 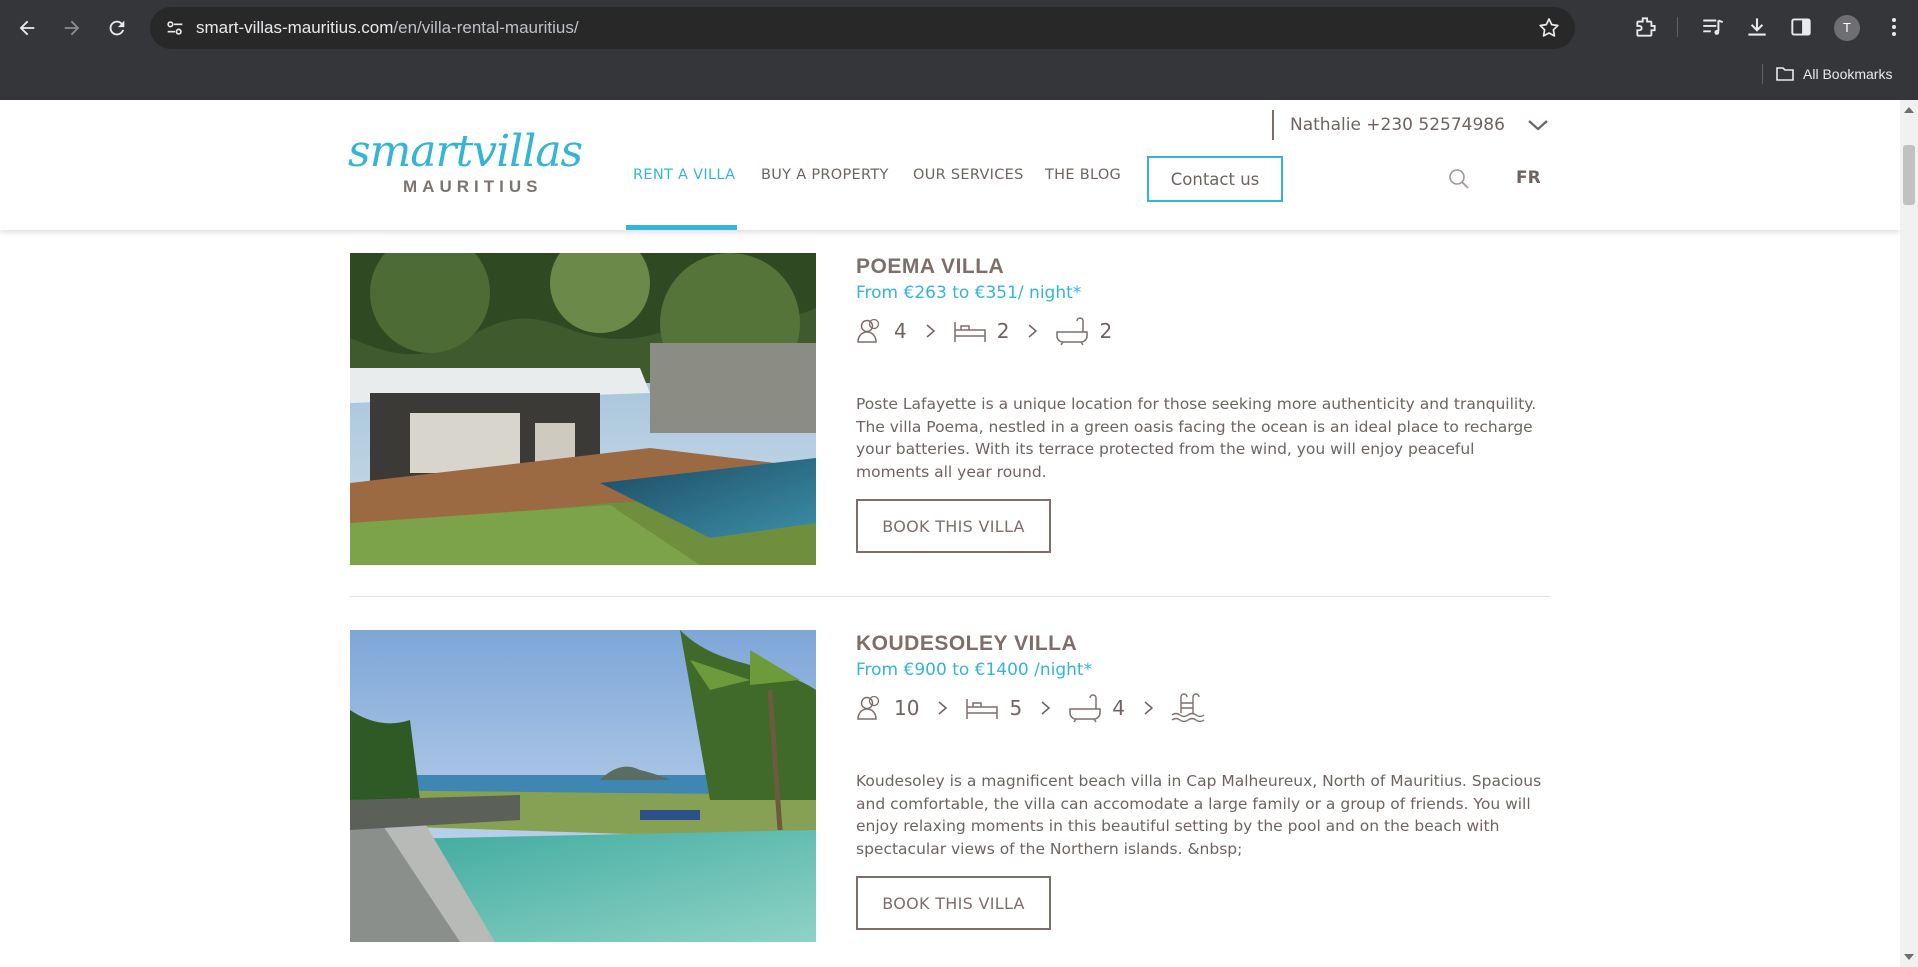 I want to click on forward-button, so click(x=72, y=28).